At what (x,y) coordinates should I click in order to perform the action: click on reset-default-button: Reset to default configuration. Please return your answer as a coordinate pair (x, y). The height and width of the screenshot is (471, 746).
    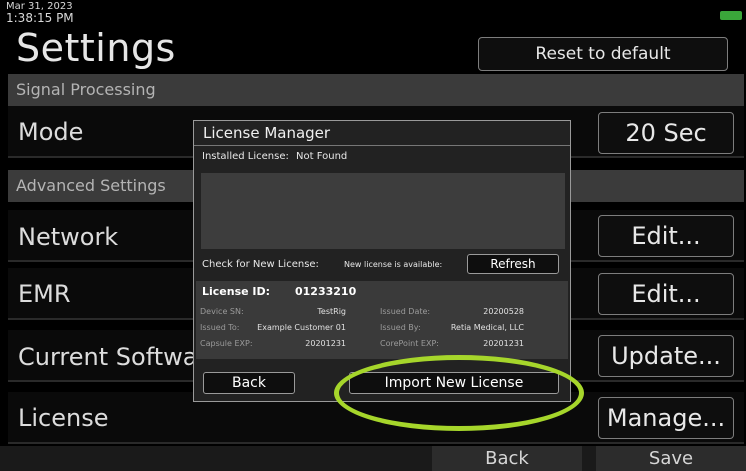
    Looking at the image, I should click on (603, 66).